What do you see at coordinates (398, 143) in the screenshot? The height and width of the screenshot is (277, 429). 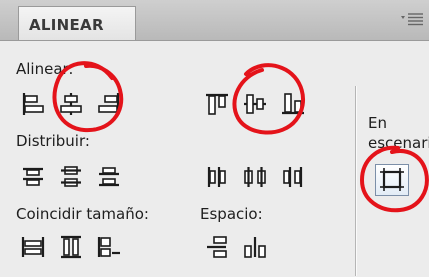 I see `stage-label-line2: escenario` at bounding box center [398, 143].